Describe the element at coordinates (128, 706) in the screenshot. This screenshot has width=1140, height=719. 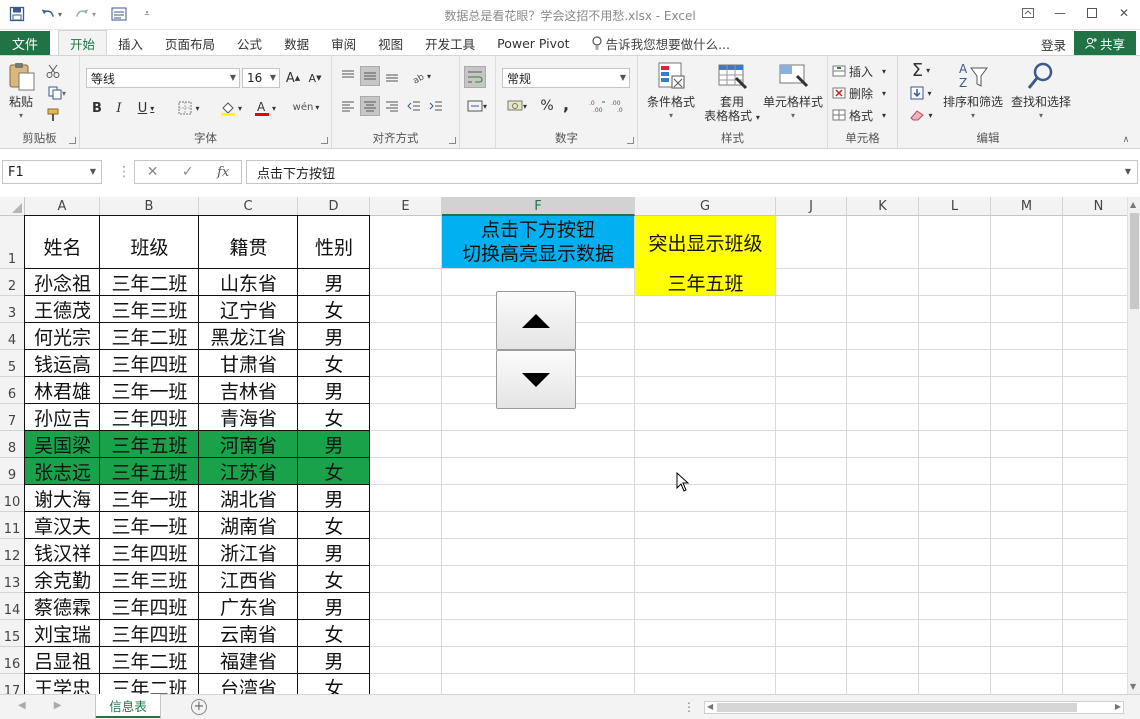
I see `sheet-tab-active: 信息表` at that location.